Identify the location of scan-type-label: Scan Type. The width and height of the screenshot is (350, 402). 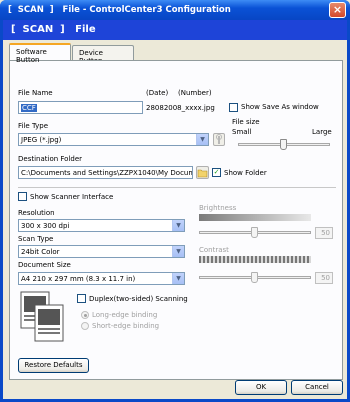
(36, 239).